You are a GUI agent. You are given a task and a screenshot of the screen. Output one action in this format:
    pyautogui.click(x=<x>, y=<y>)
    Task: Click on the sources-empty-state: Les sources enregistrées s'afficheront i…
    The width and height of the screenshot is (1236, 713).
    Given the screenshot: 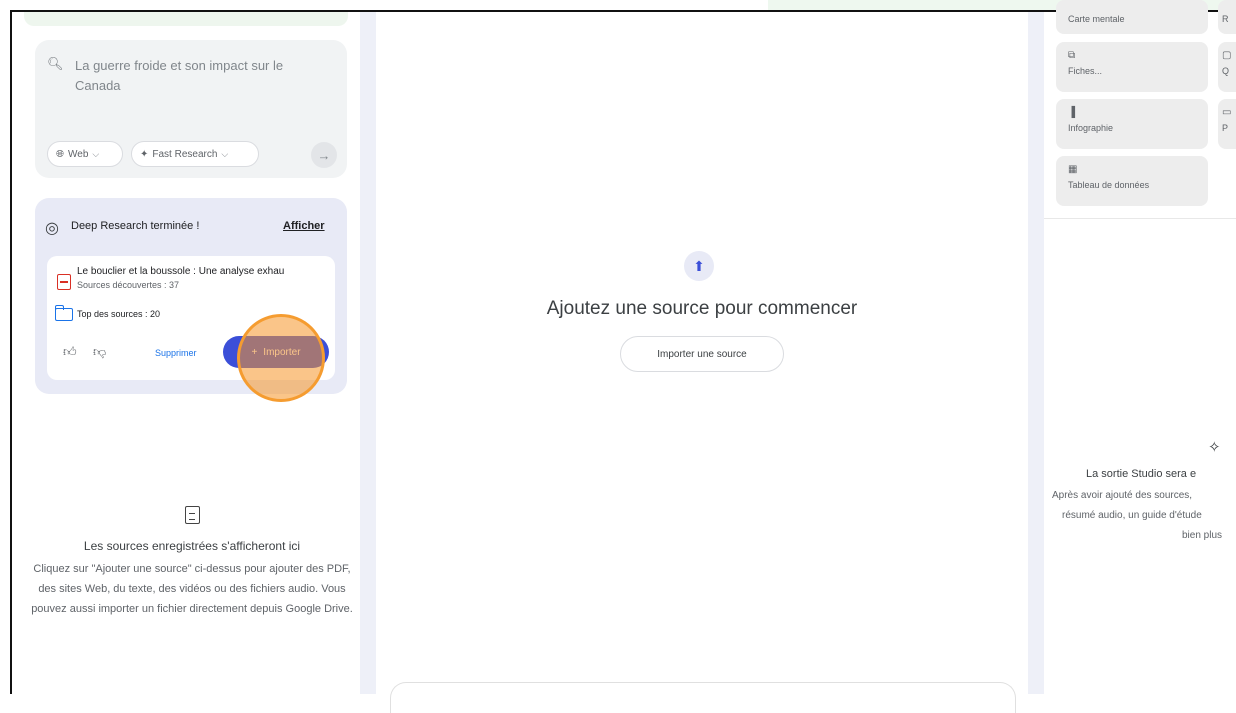 What is the action you would take?
    pyautogui.click(x=192, y=562)
    